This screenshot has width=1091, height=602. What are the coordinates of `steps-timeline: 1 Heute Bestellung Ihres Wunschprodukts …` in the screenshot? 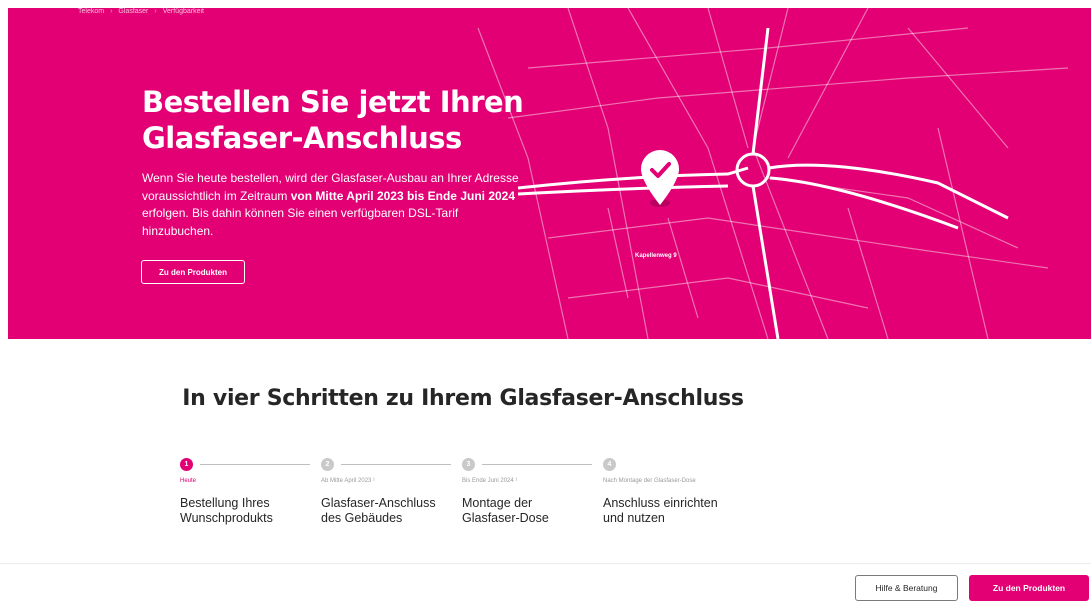 It's located at (460, 503).